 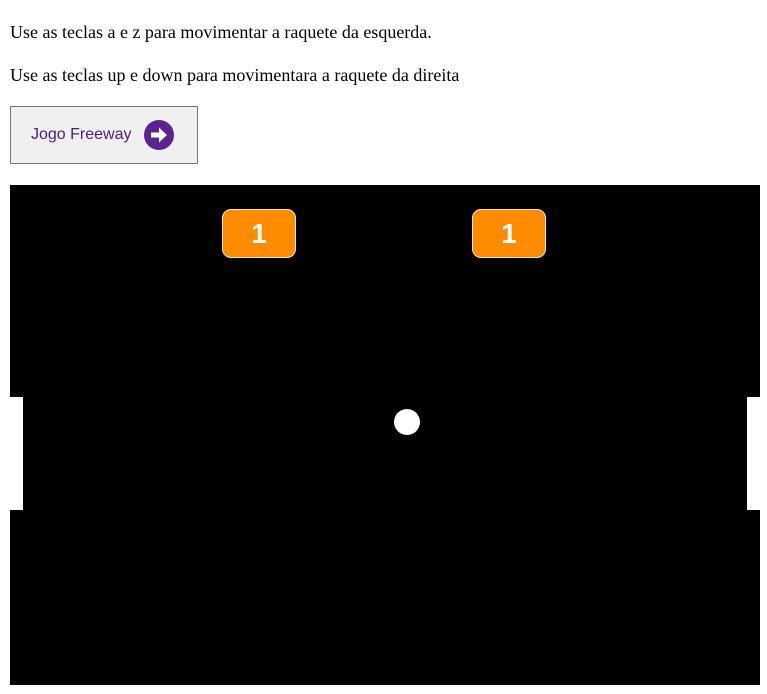 What do you see at coordinates (407, 422) in the screenshot?
I see `ball` at bounding box center [407, 422].